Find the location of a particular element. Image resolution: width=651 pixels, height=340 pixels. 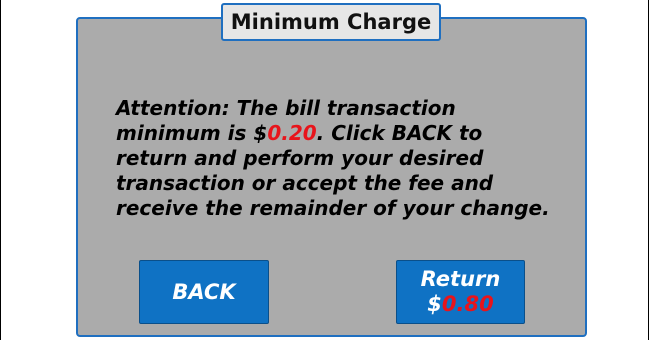

return-amount-line: $0.80 is located at coordinates (460, 304).